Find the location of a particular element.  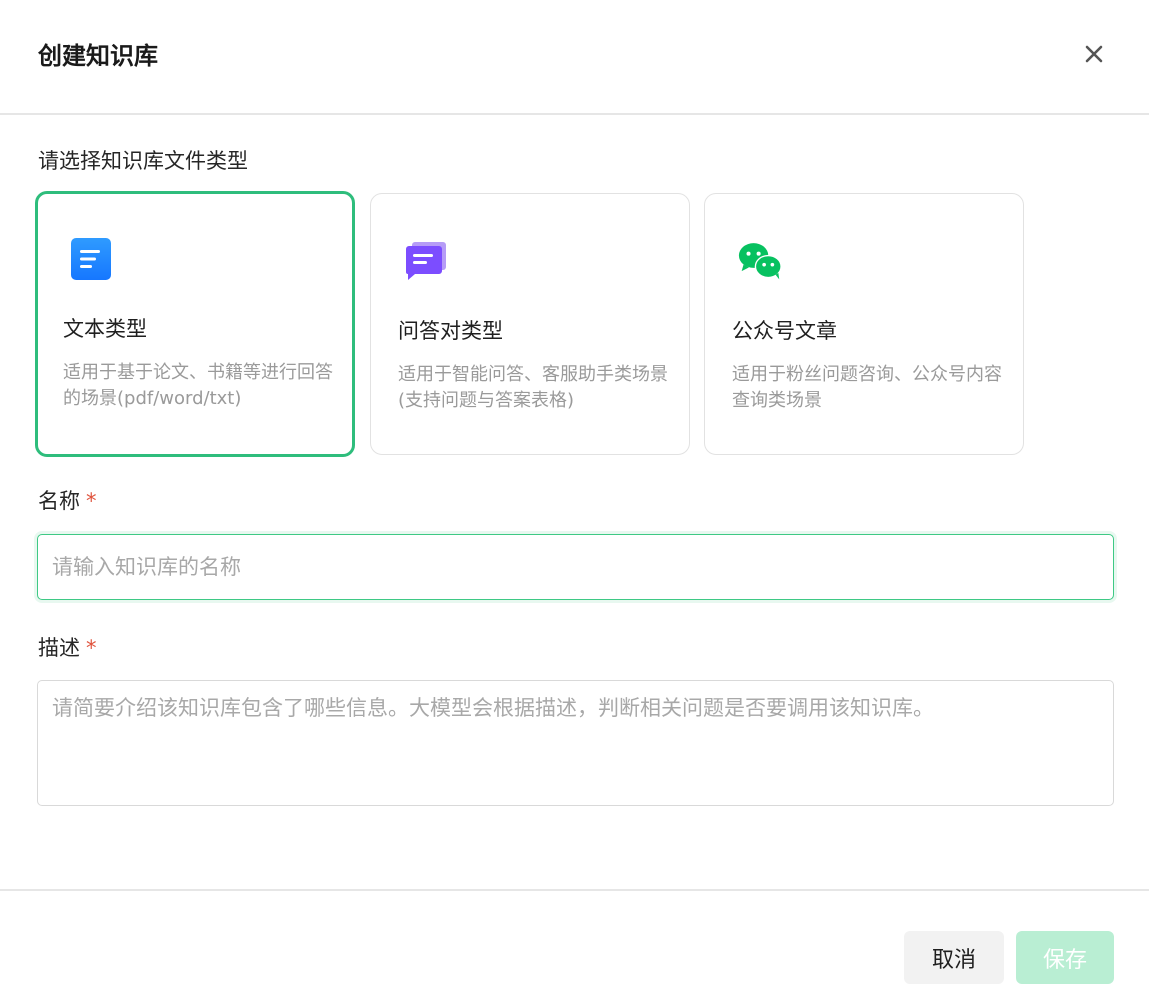

card-description: 适用于粉丝问题咨询、公众号内容查询类场景 is located at coordinates (867, 387).